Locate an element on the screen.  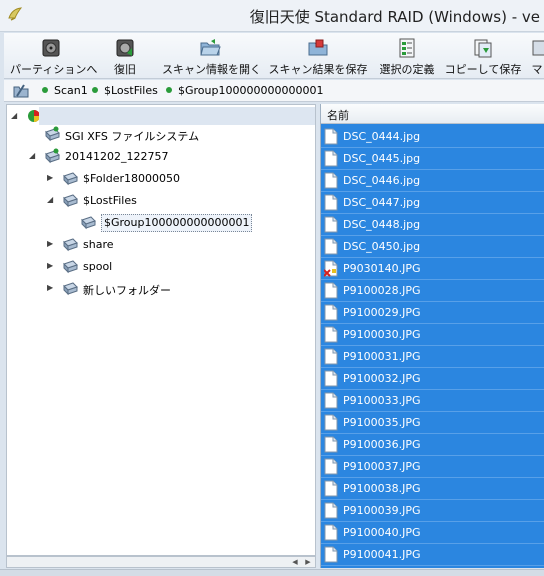
file-name: P9100028.JPG is located at coordinates (382, 290).